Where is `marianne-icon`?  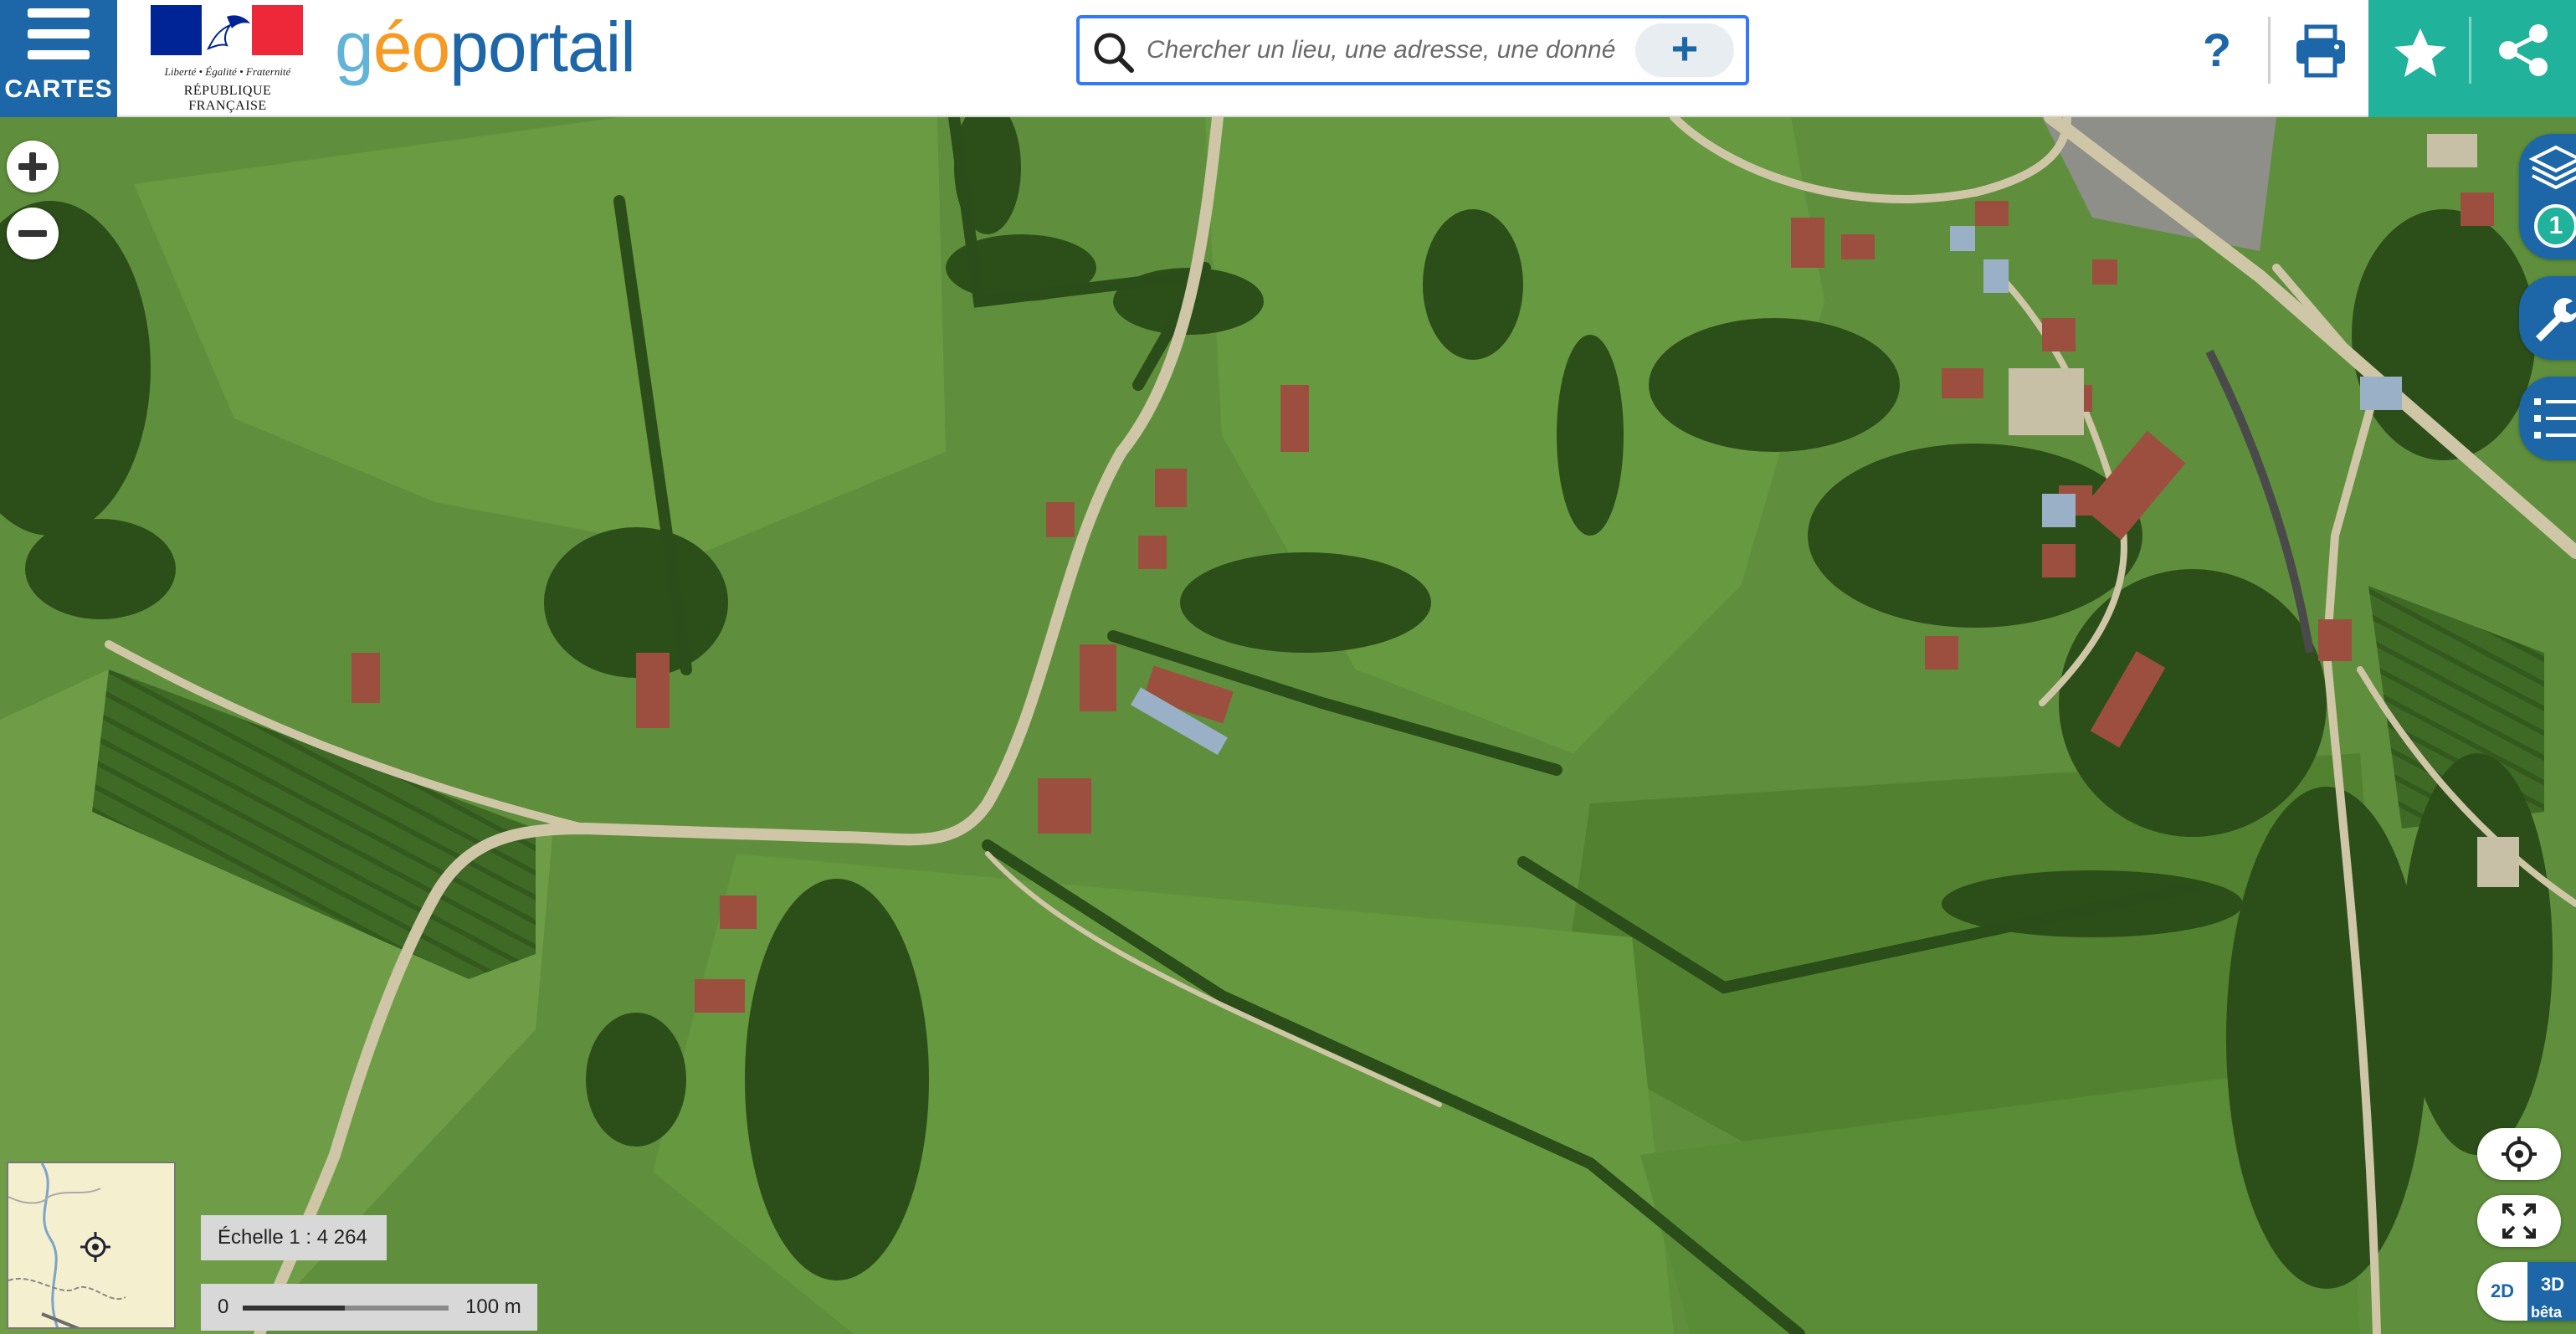 marianne-icon is located at coordinates (228, 32).